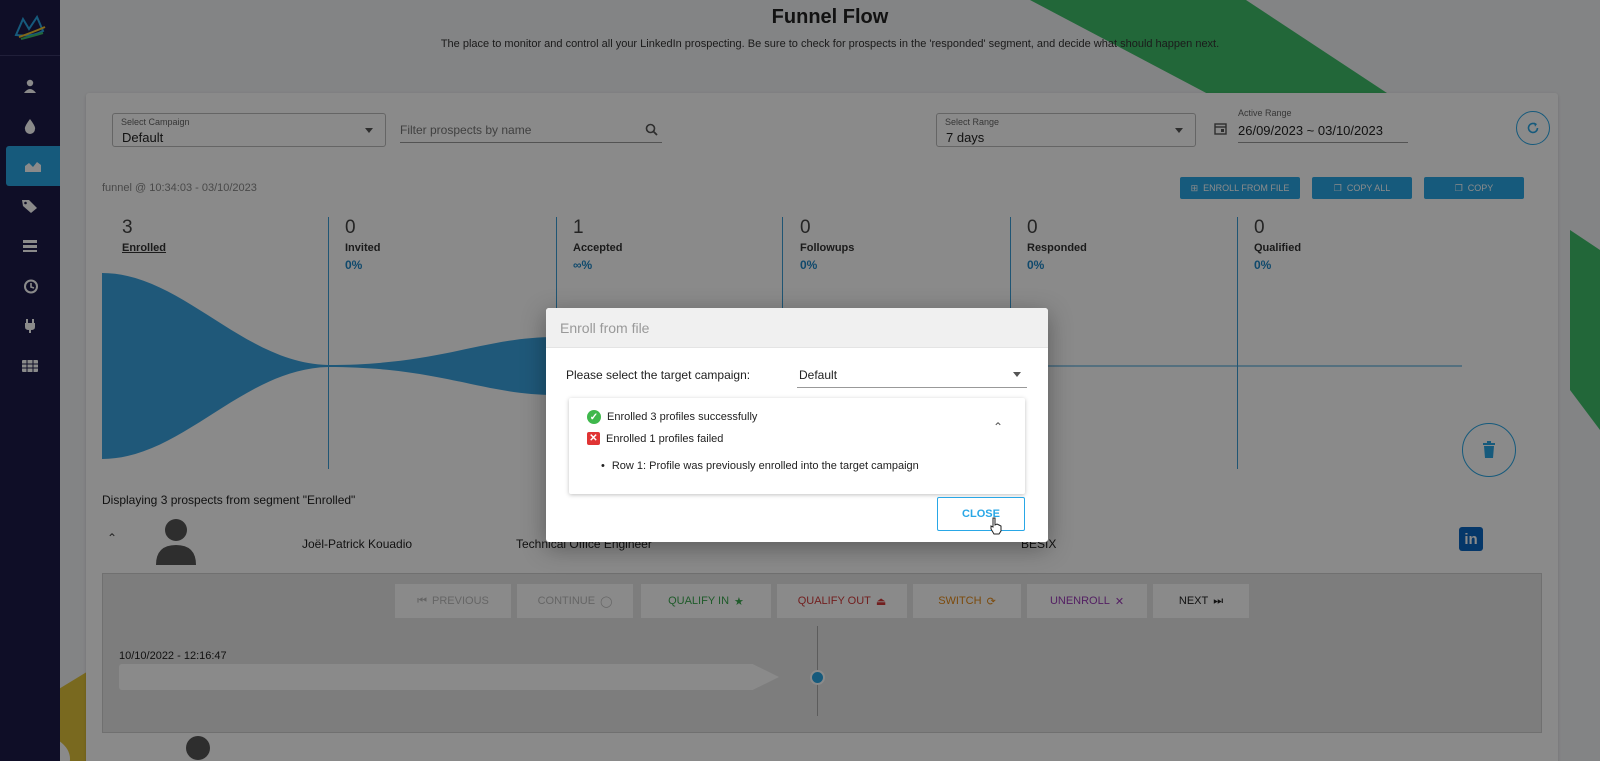  Describe the element at coordinates (797, 328) in the screenshot. I see `dialog-title: Enroll from file` at that location.